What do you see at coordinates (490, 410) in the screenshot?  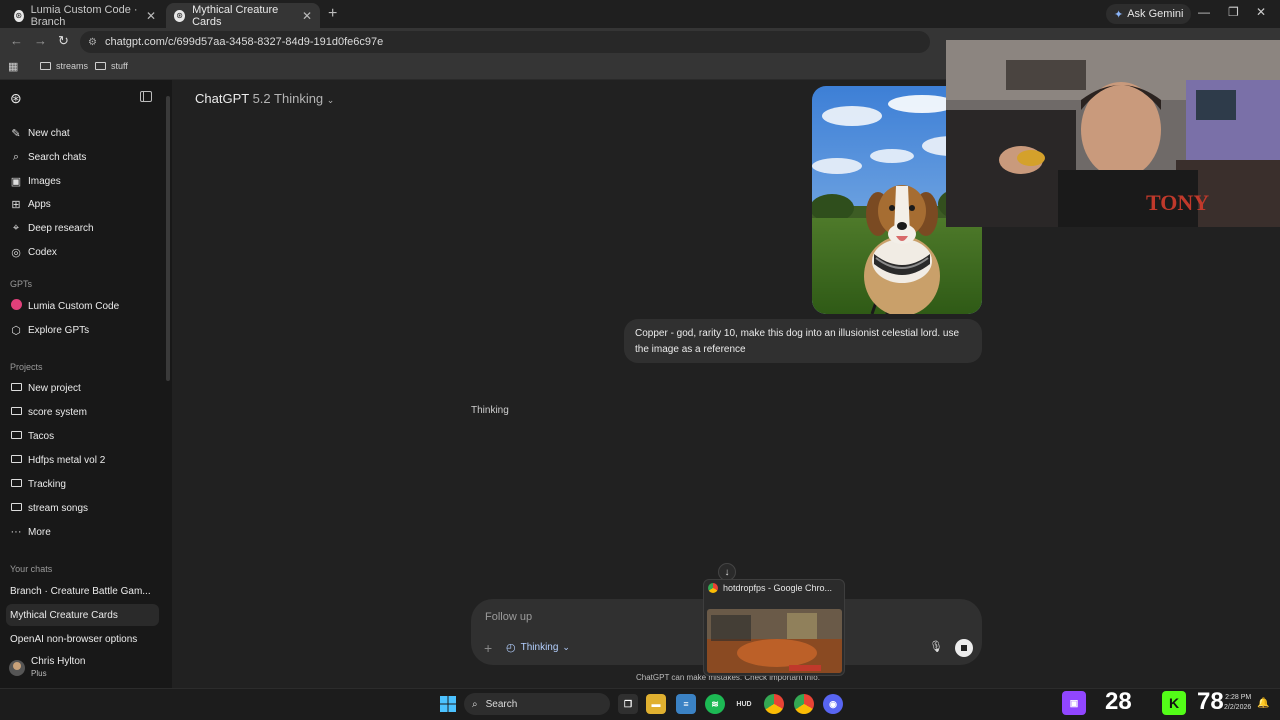 I see `thinking-status: Thinking` at bounding box center [490, 410].